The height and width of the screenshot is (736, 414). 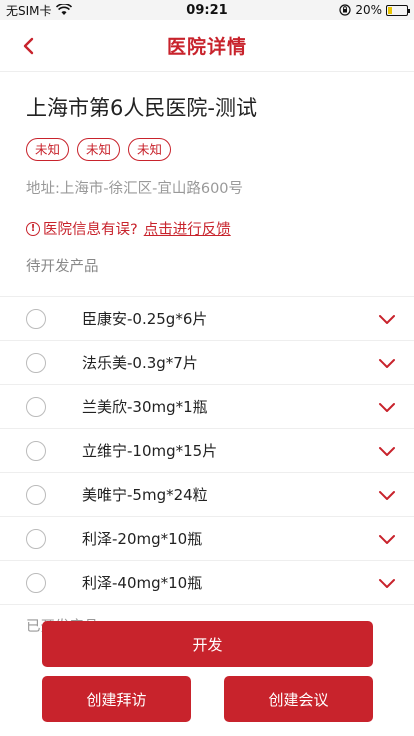 I want to click on product-name: 臣康安-0.25g*6片, so click(x=145, y=319).